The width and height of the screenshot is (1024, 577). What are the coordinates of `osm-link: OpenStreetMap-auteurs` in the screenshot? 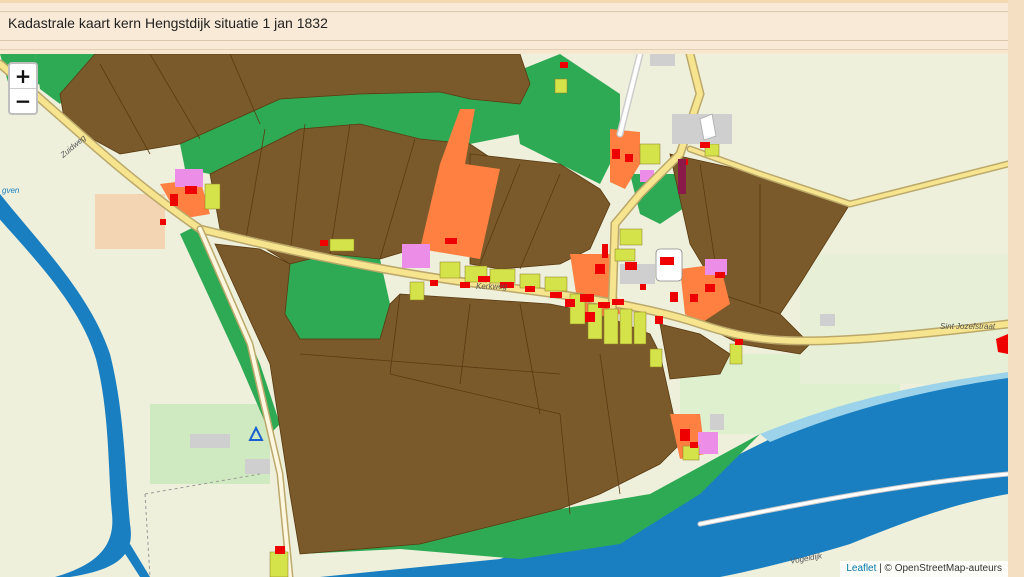 It's located at (948, 568).